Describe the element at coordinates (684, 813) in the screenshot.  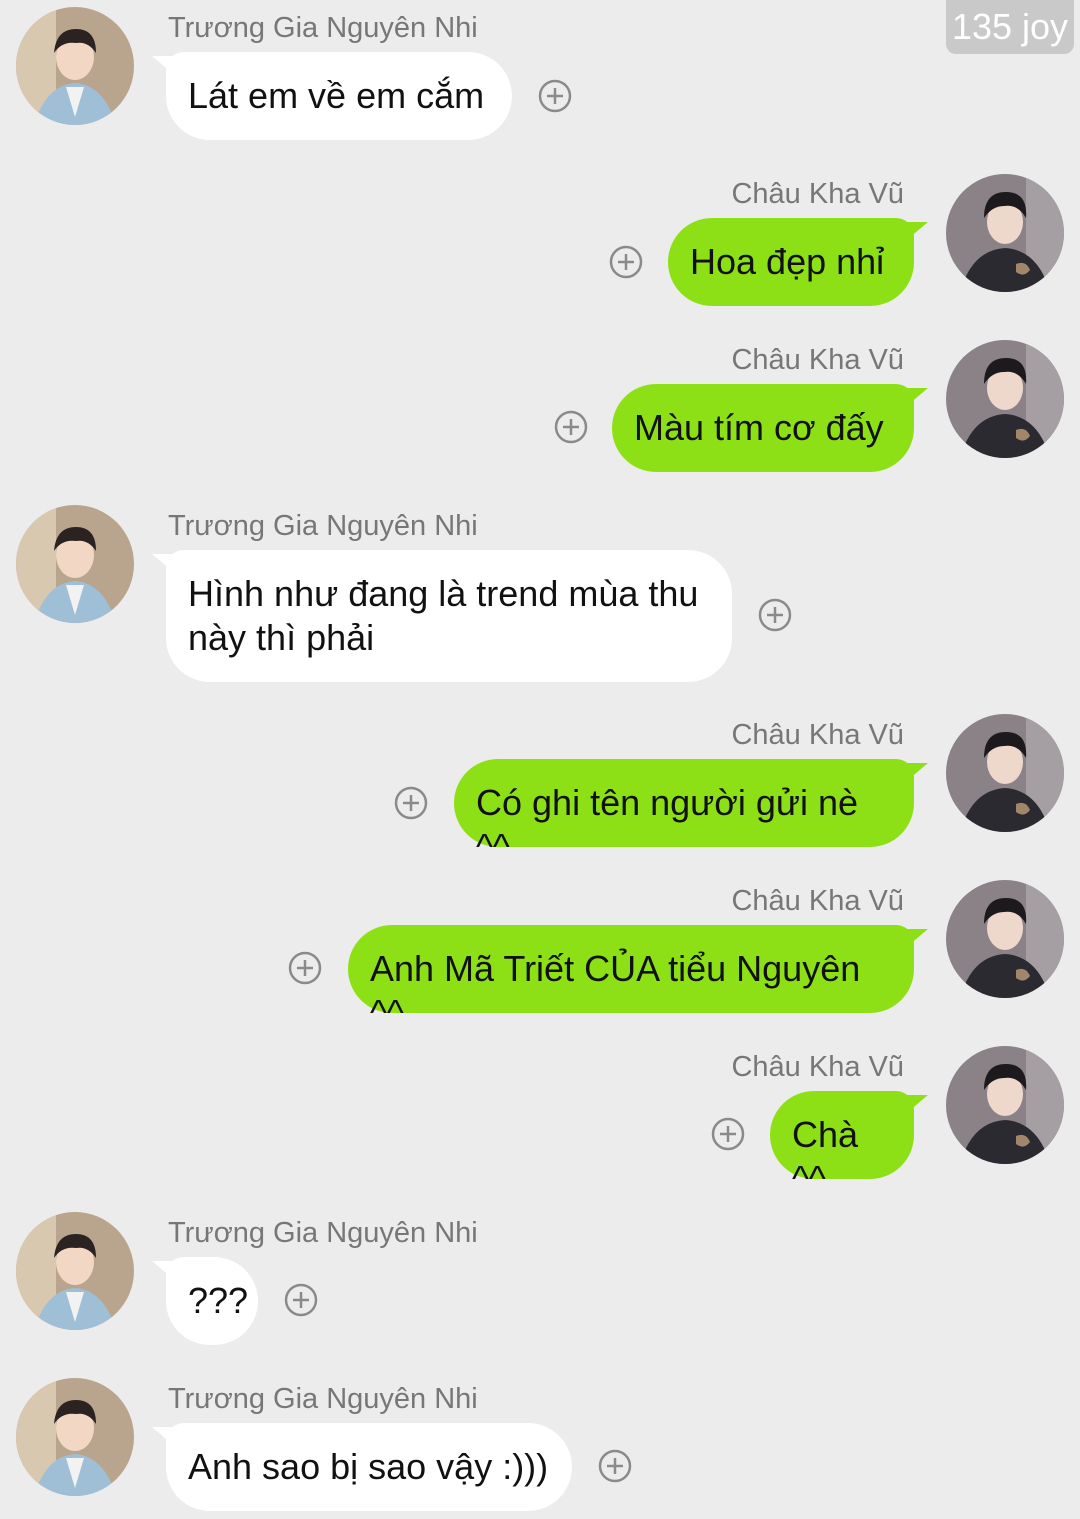
I see `message-bubble: Có ghi tên người gửi nè ^^` at that location.